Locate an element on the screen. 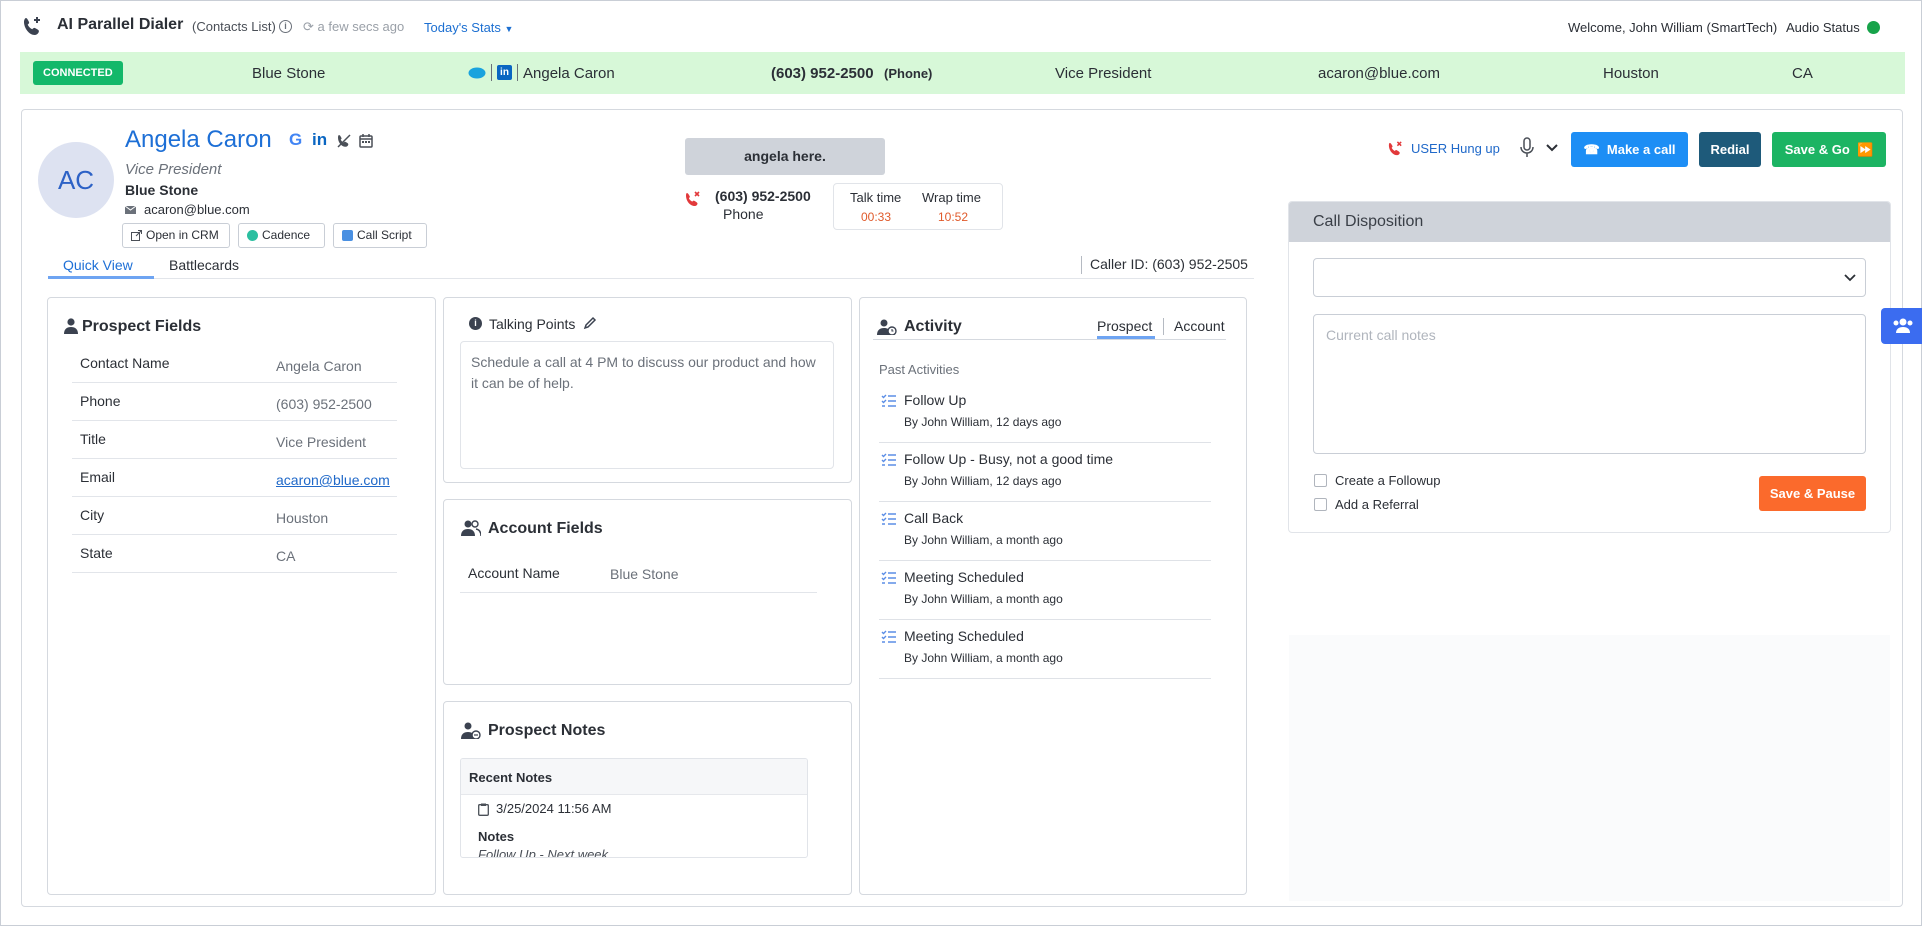 The height and width of the screenshot is (926, 1922). account-fields-title: Account Fields is located at coordinates (545, 528).